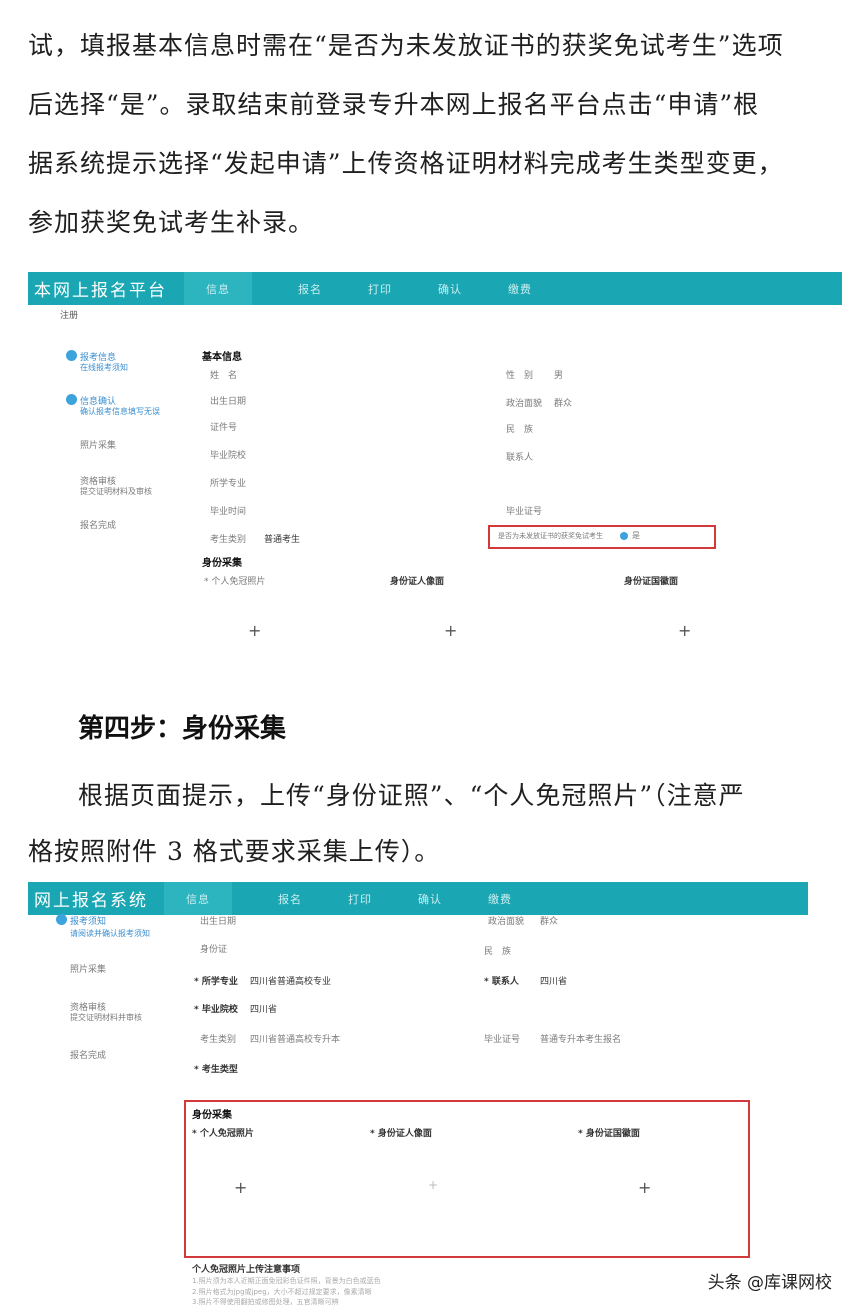 Image resolution: width=852 pixels, height=1312 pixels. I want to click on sidebar2-step-2: 照片采集, so click(88, 968).